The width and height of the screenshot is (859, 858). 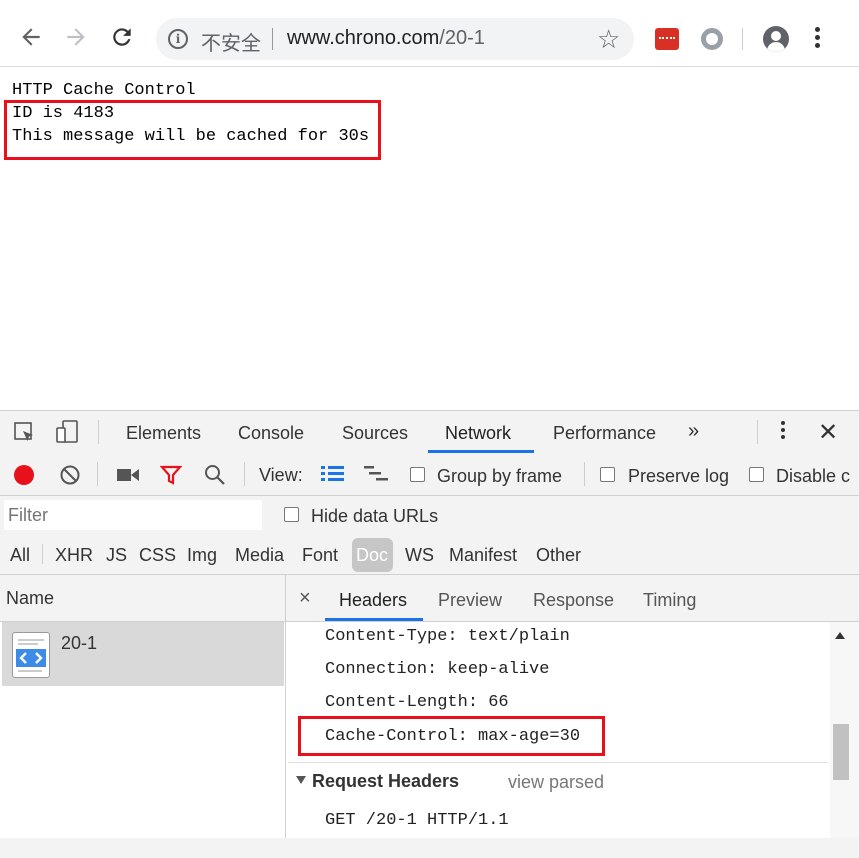 I want to click on name-header-label: Name, so click(x=30, y=598).